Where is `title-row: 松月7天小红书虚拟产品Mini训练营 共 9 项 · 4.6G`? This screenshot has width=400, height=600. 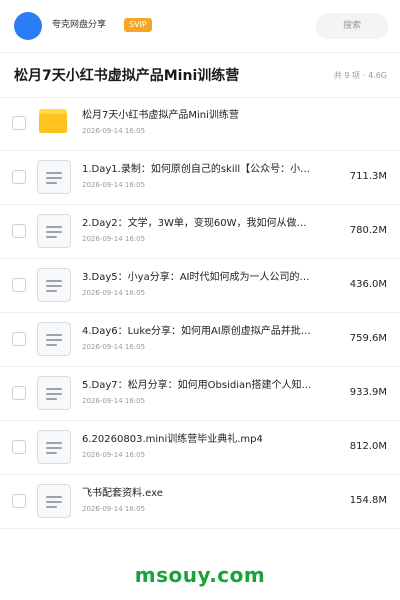
title-row: 松月7天小红书虚拟产品Mini训练营 共 9 项 · 4.6G is located at coordinates (200, 75).